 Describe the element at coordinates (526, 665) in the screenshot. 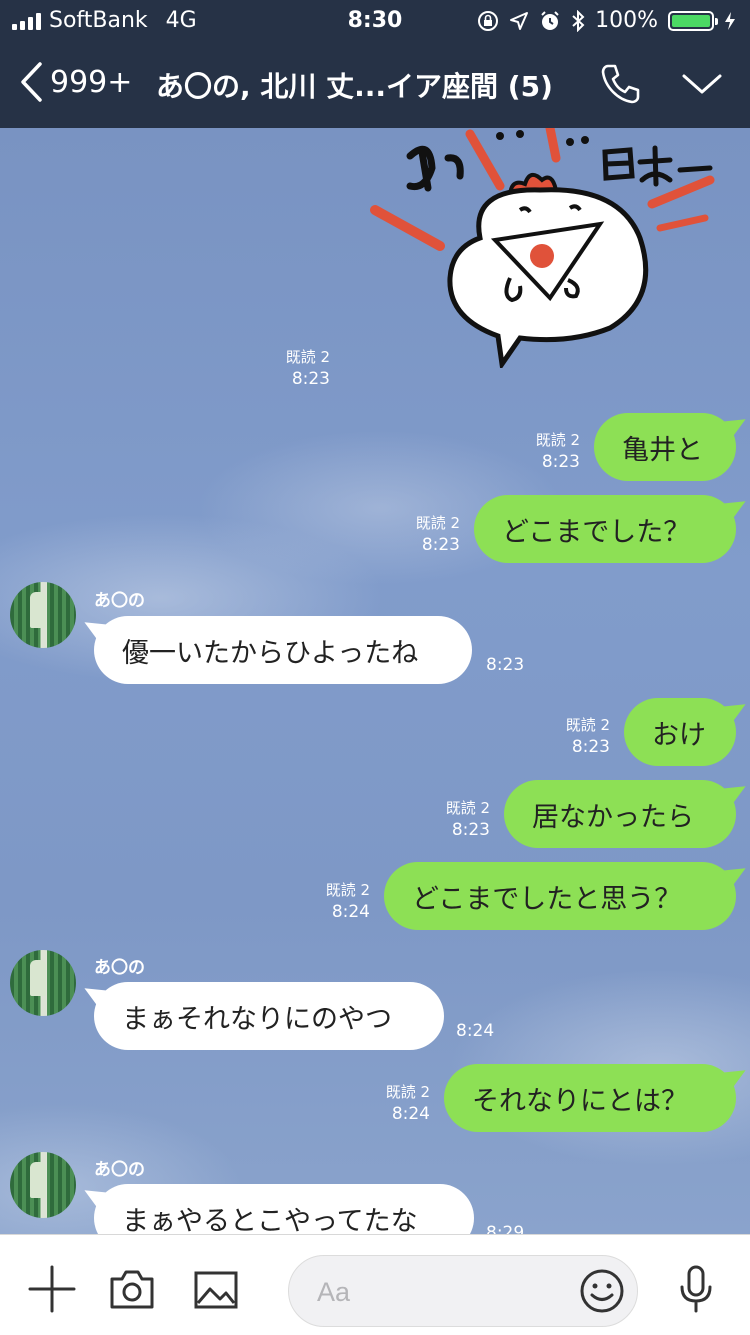

I see `message-meta: 8:23` at that location.